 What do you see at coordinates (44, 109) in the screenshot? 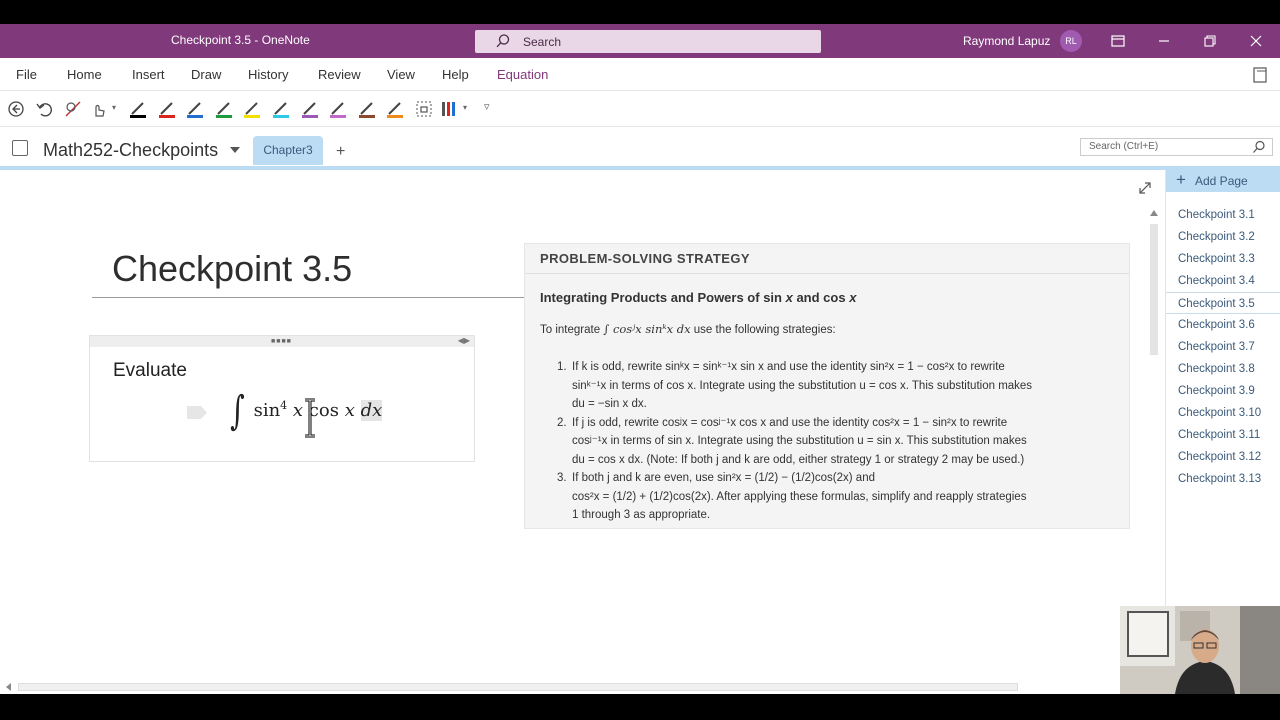
I see `undo-icon` at bounding box center [44, 109].